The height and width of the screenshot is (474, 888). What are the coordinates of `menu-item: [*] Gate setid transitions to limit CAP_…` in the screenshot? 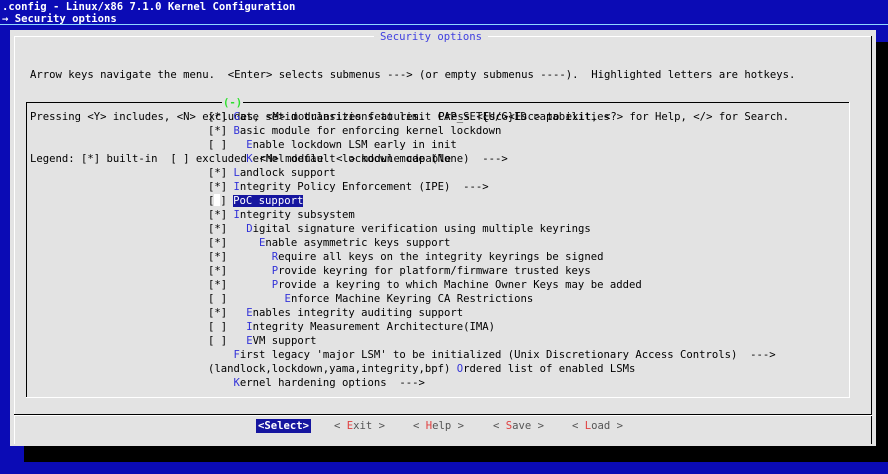 It's located at (518, 117).